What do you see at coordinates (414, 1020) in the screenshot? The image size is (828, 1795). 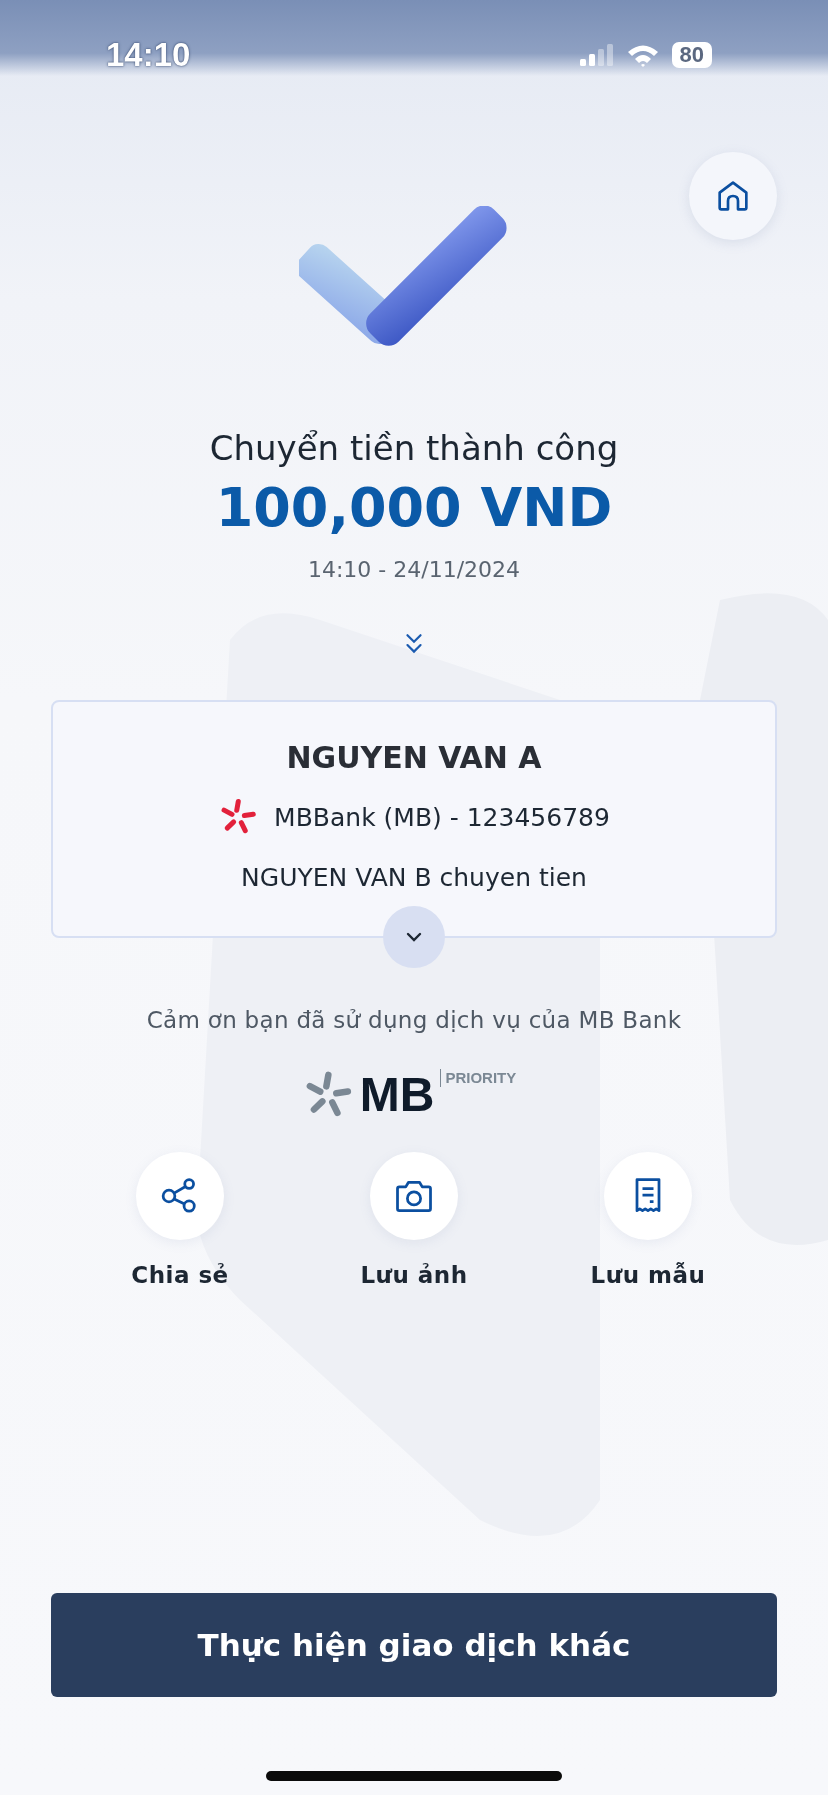 I see `thanks-message: Cảm ơn bạn đã sử dụng dịch vụ của MB Bank` at bounding box center [414, 1020].